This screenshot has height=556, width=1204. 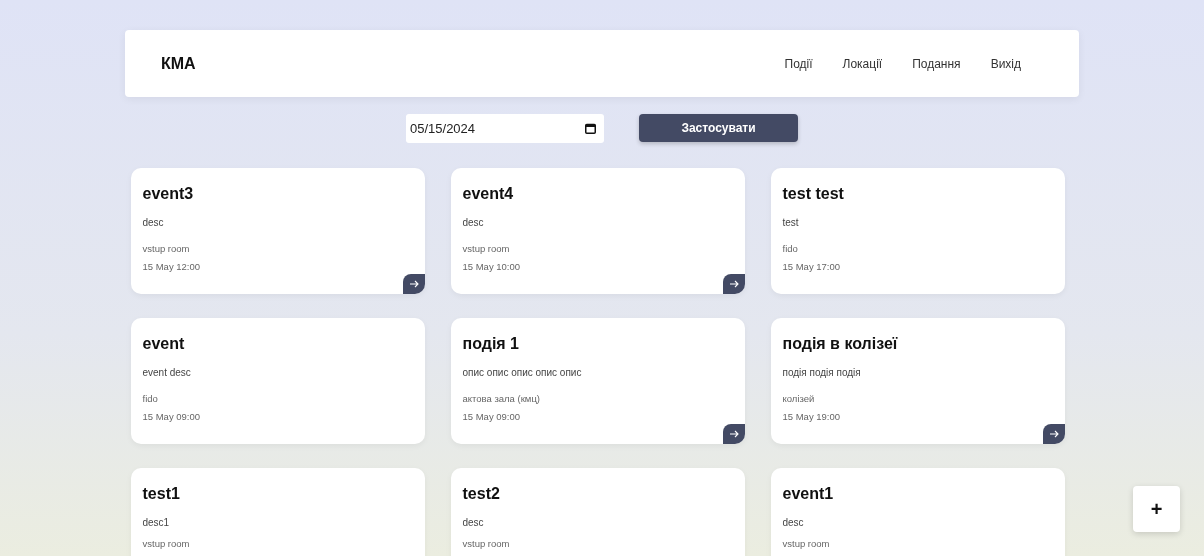 What do you see at coordinates (840, 344) in the screenshot?
I see `event-title: подія в колізеї` at bounding box center [840, 344].